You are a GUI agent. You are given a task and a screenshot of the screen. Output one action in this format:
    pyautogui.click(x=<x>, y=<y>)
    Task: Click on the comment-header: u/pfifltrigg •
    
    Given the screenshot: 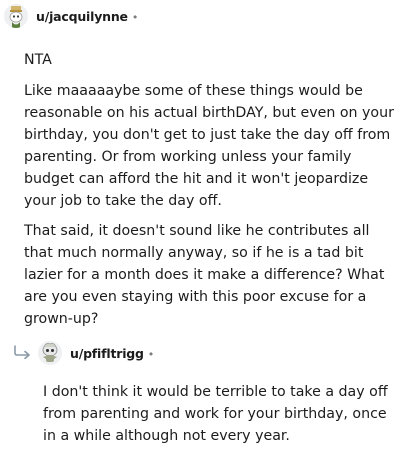 What is the action you would take?
    pyautogui.click(x=96, y=353)
    